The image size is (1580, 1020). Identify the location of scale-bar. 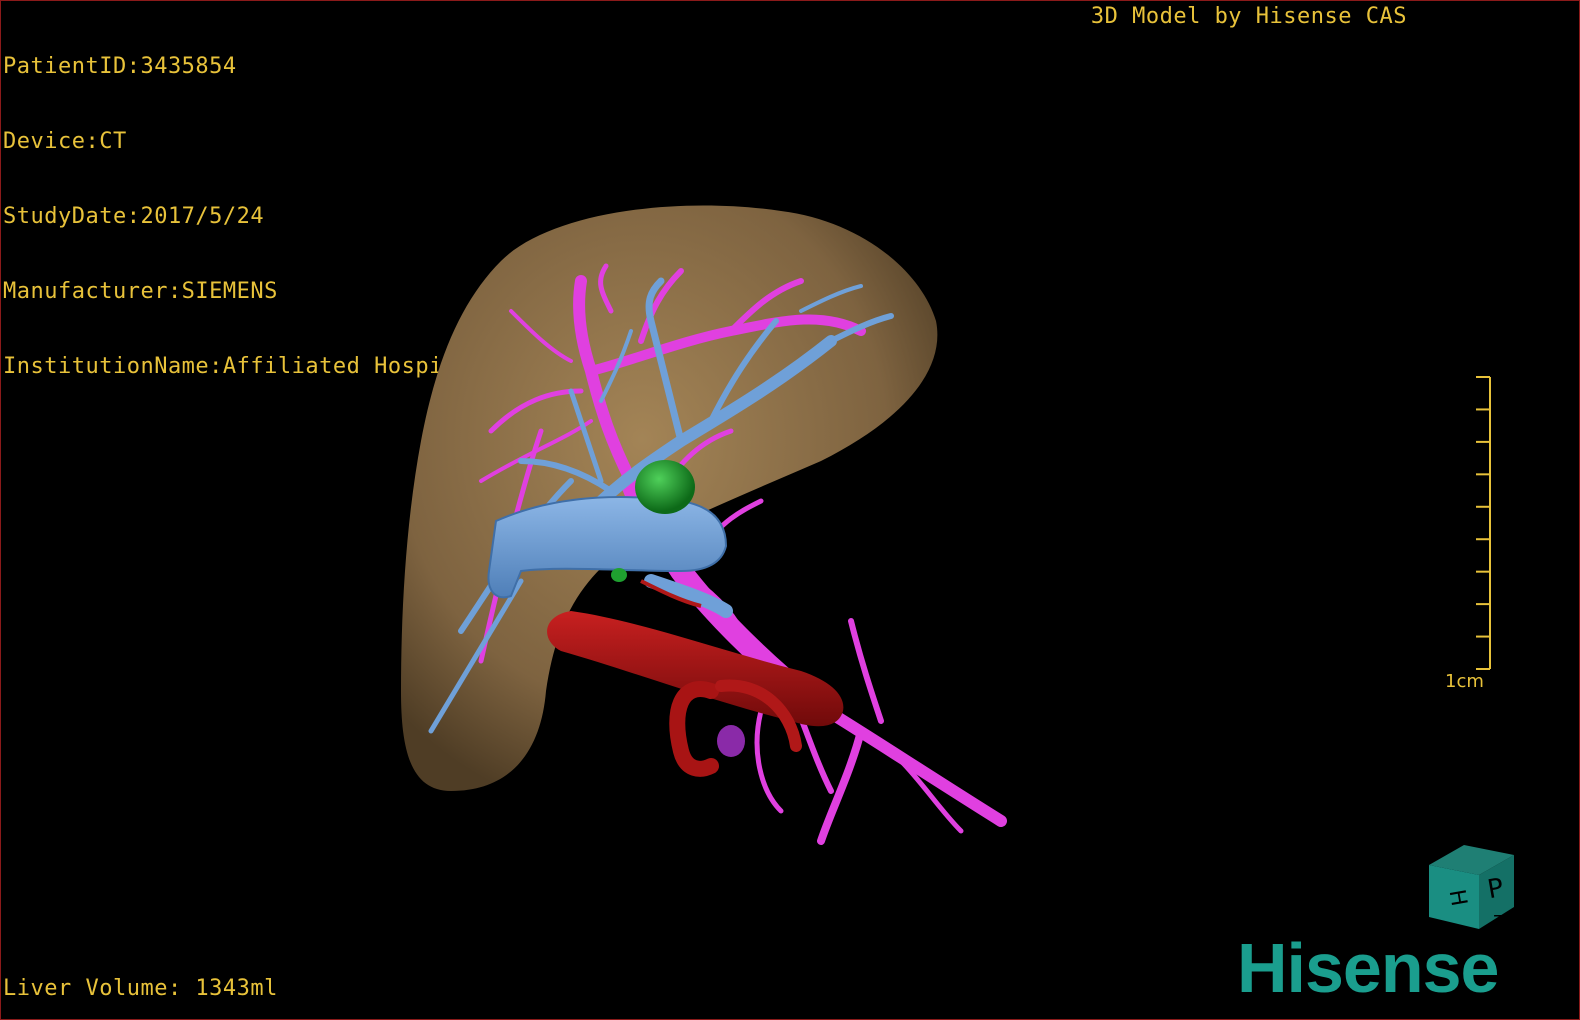
(1483, 523).